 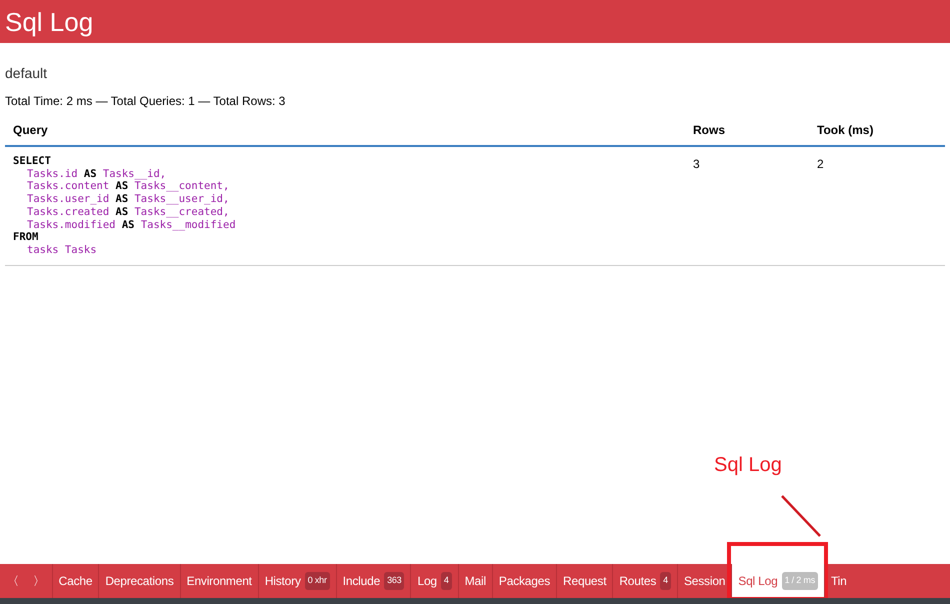 What do you see at coordinates (877, 206) in the screenshot?
I see `took-cell: 2` at bounding box center [877, 206].